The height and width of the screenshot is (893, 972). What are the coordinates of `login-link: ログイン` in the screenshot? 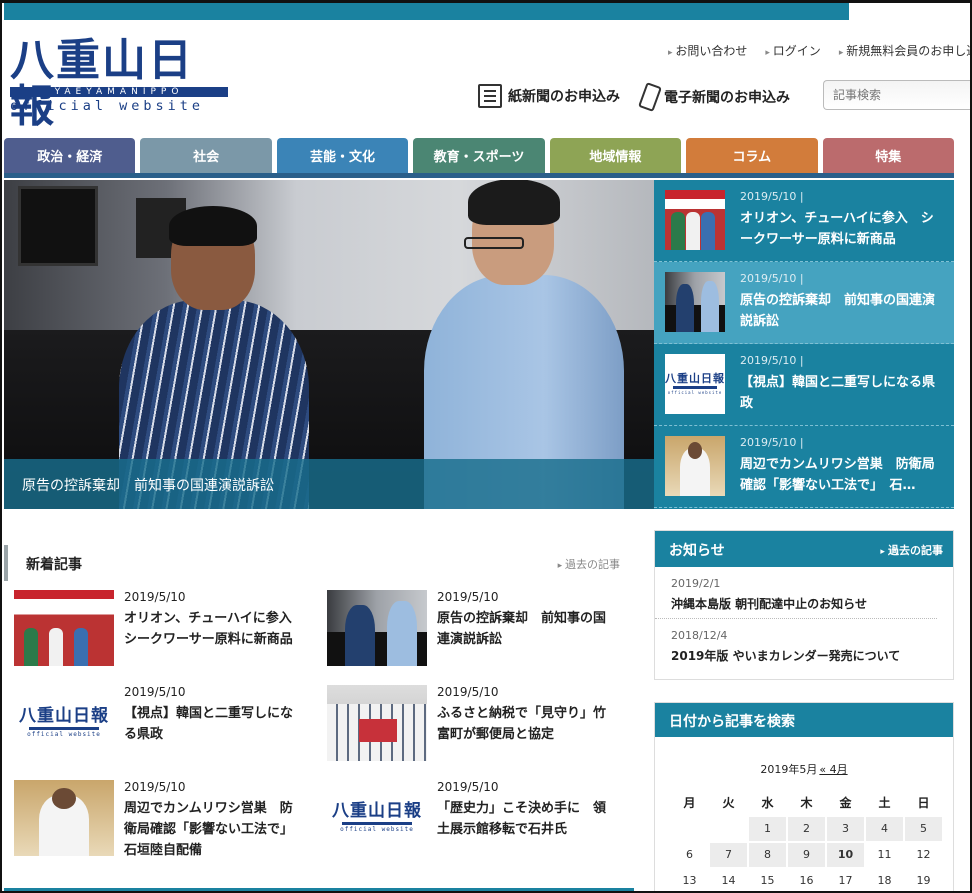 It's located at (793, 50).